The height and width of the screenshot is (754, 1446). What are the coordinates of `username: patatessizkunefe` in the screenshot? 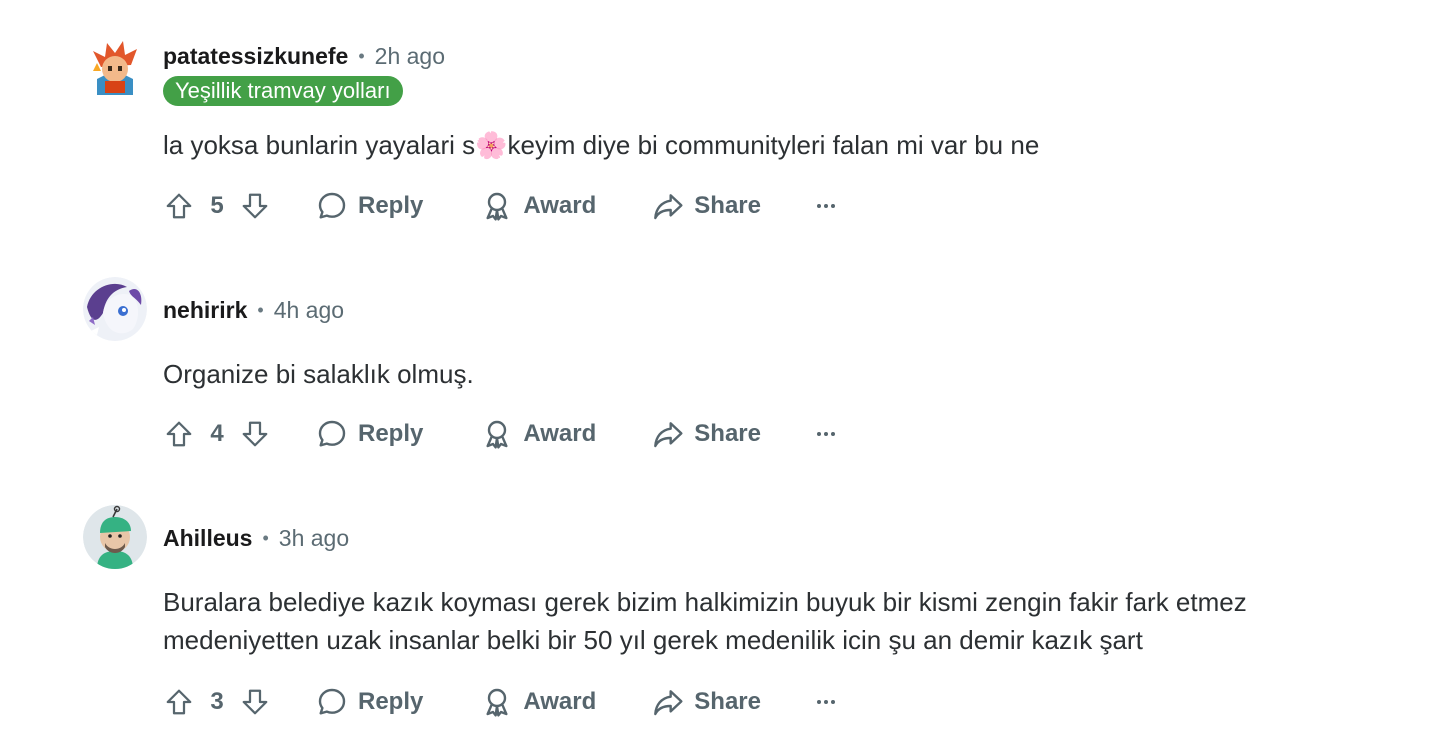 It's located at (255, 56).